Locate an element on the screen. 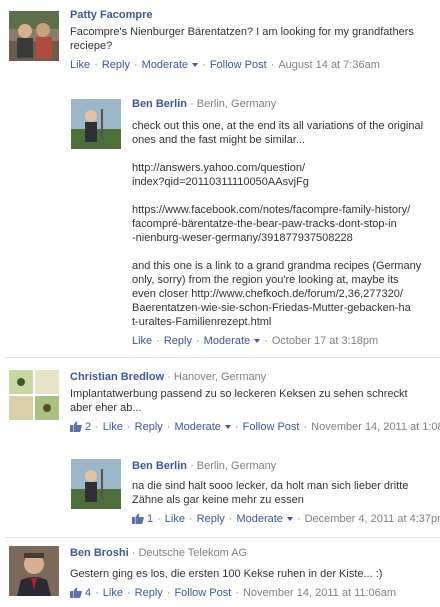 The image size is (440, 607). author-location: Hanover, Germany is located at coordinates (220, 377).